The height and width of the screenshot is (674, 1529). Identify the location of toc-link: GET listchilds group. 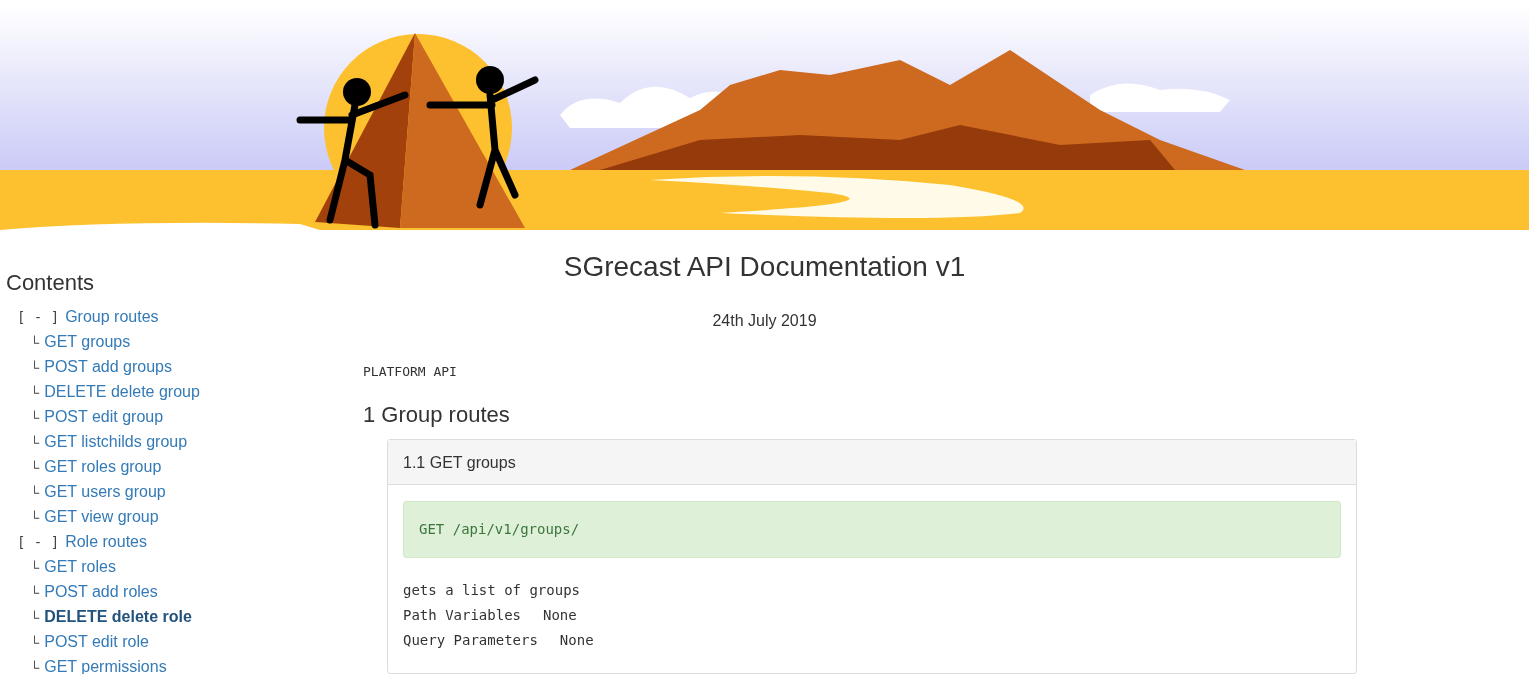
(116, 441).